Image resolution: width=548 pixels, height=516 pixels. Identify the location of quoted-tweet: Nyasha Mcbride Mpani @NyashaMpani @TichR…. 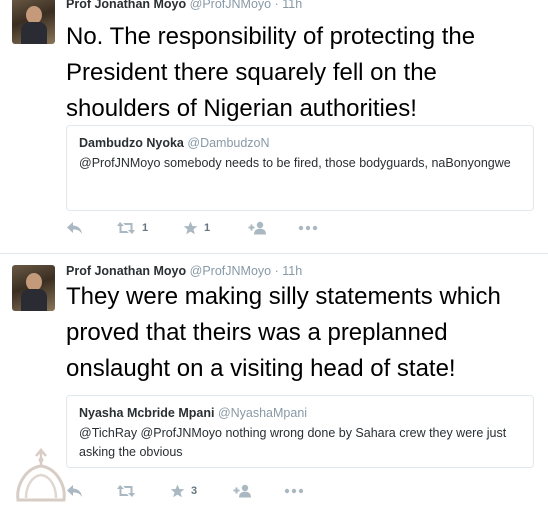
(300, 431).